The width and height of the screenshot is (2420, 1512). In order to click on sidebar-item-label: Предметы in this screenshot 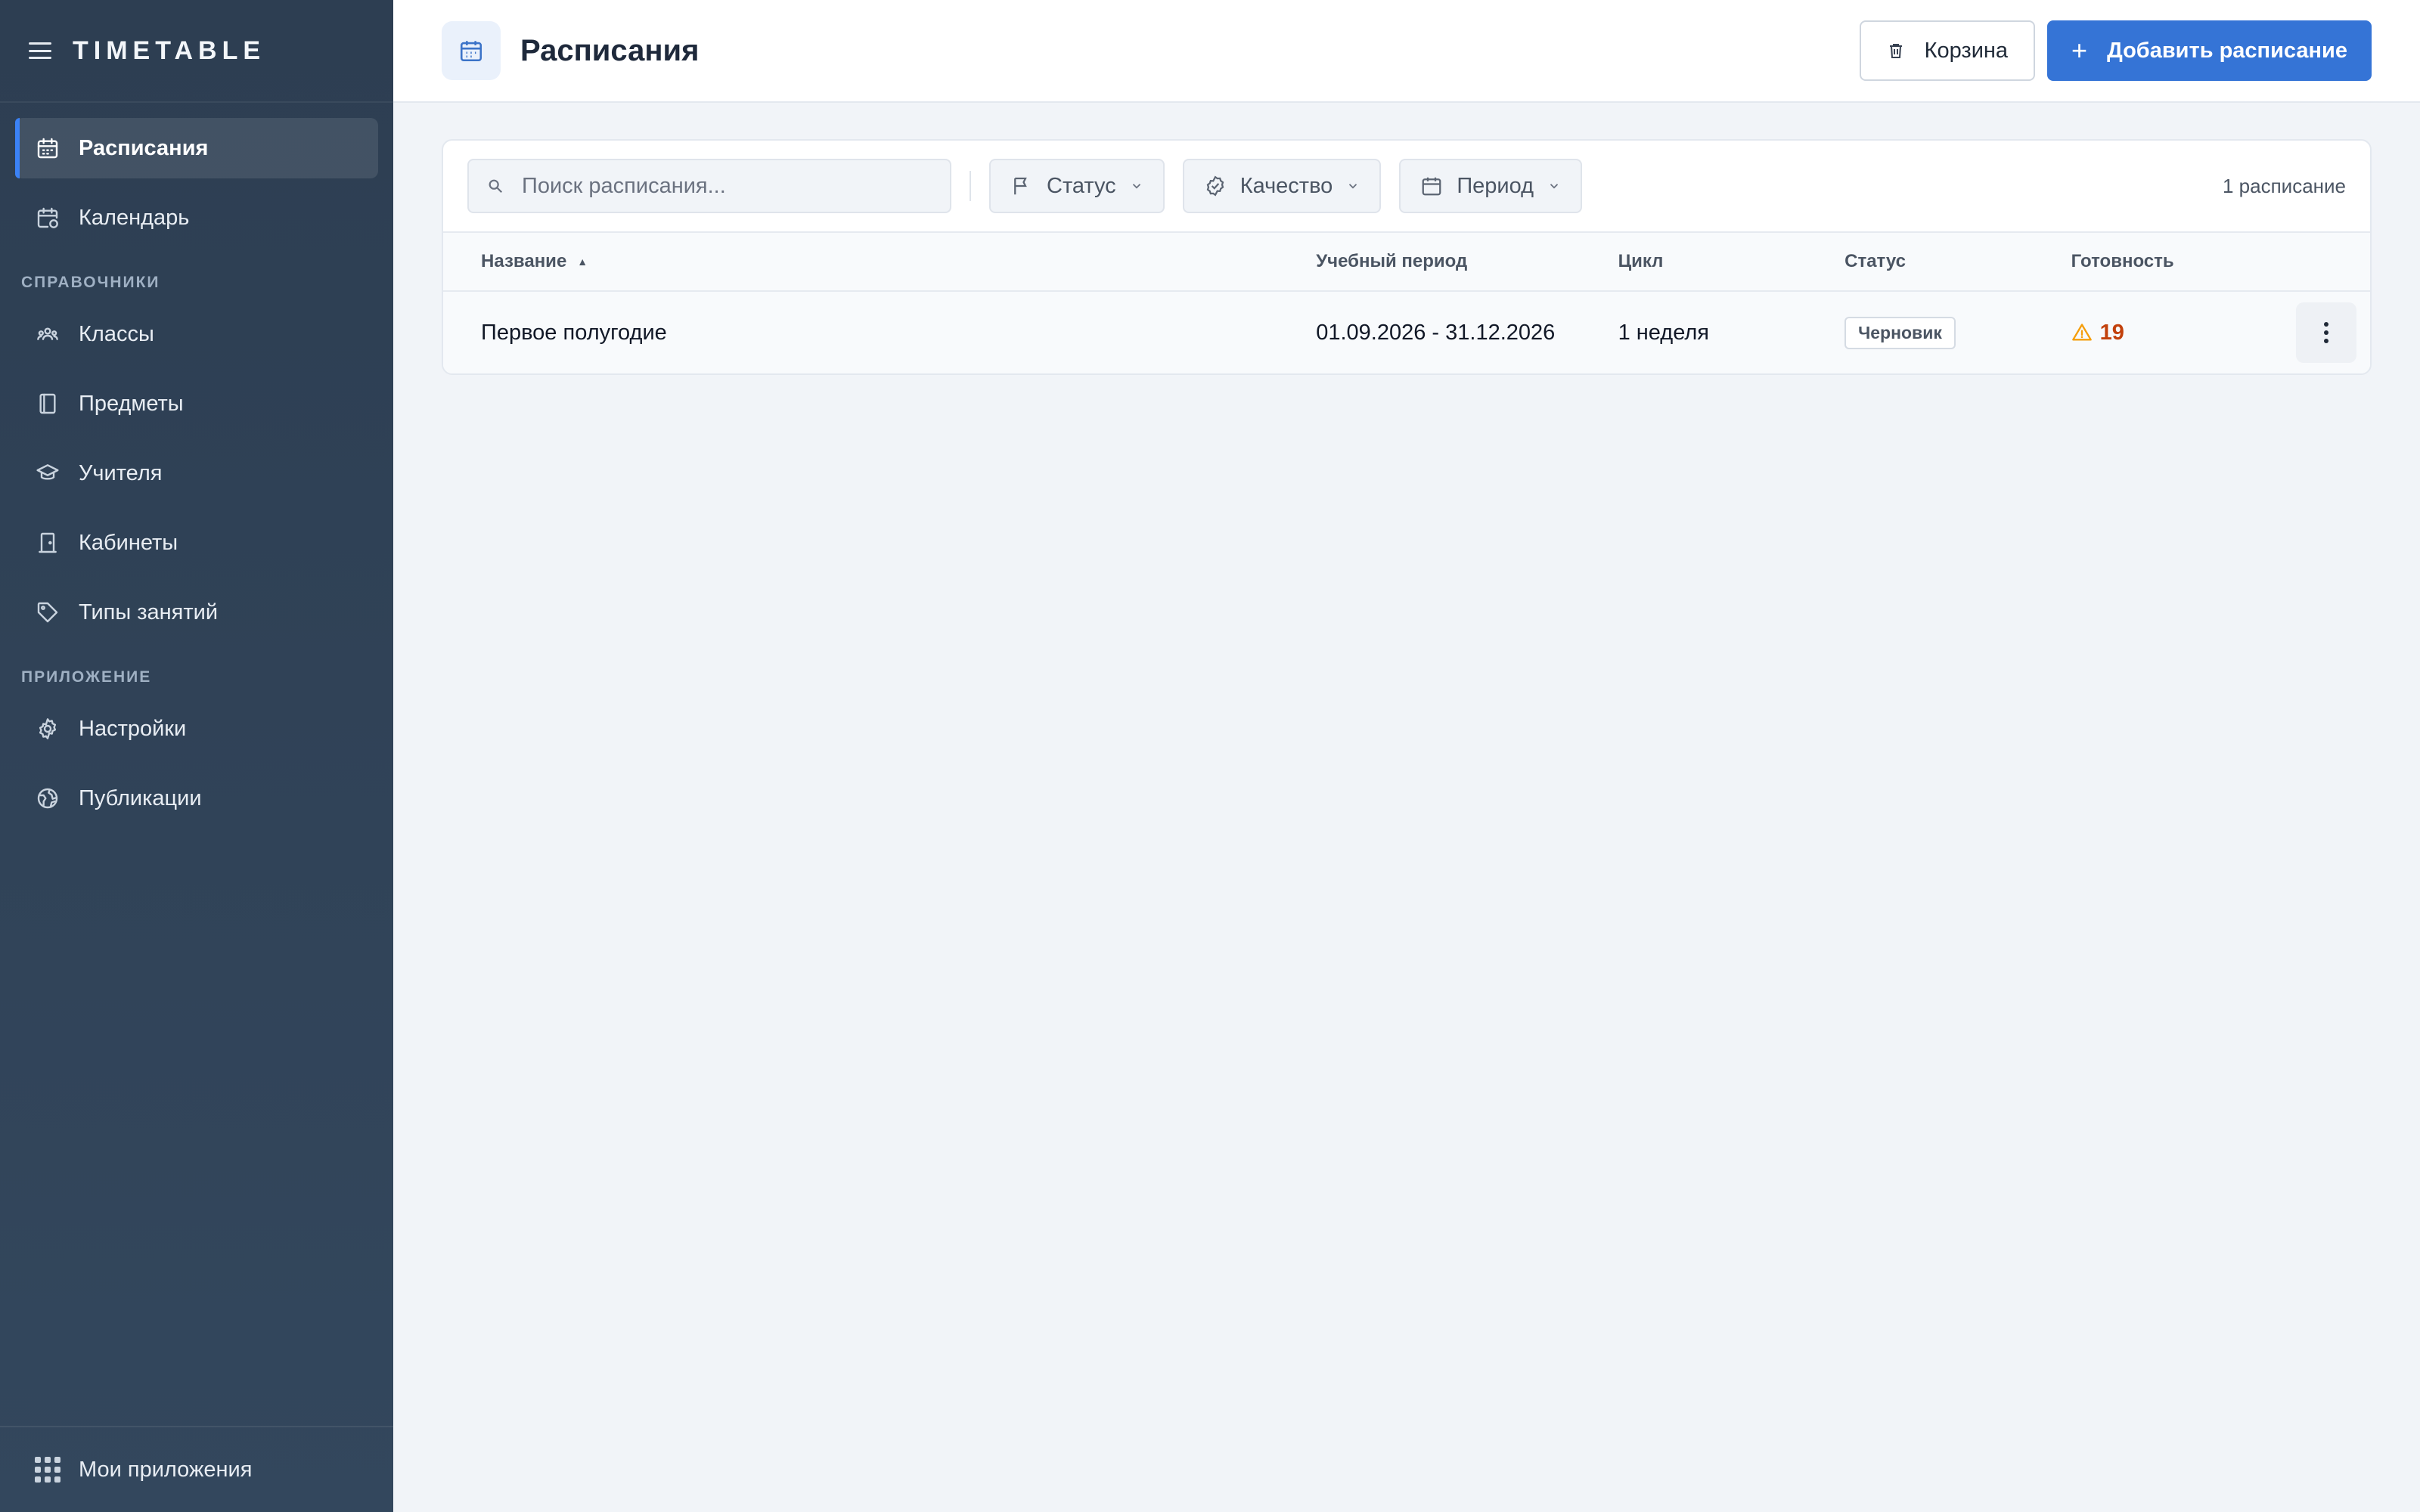, I will do `click(131, 404)`.